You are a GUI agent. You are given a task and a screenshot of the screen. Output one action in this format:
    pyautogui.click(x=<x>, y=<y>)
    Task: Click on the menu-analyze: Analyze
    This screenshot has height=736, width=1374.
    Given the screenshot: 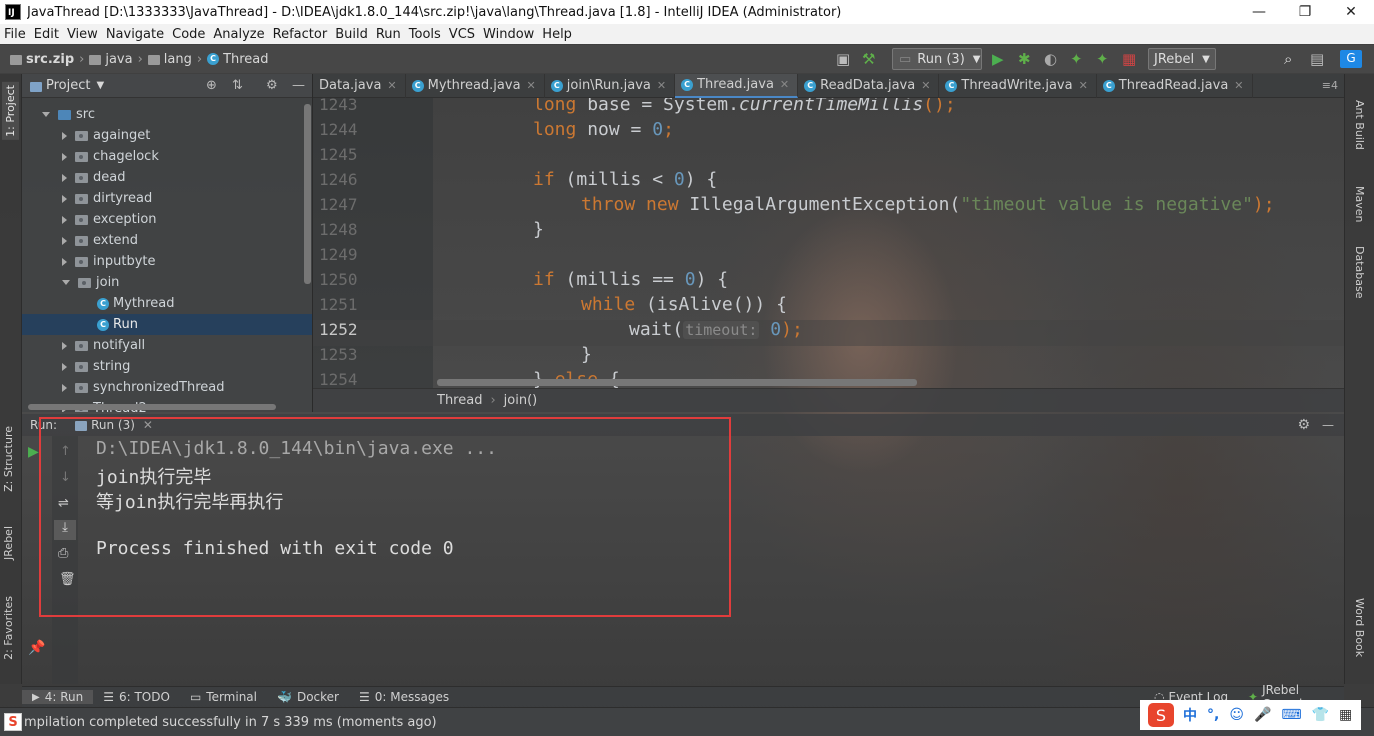 What is the action you would take?
    pyautogui.click(x=238, y=34)
    